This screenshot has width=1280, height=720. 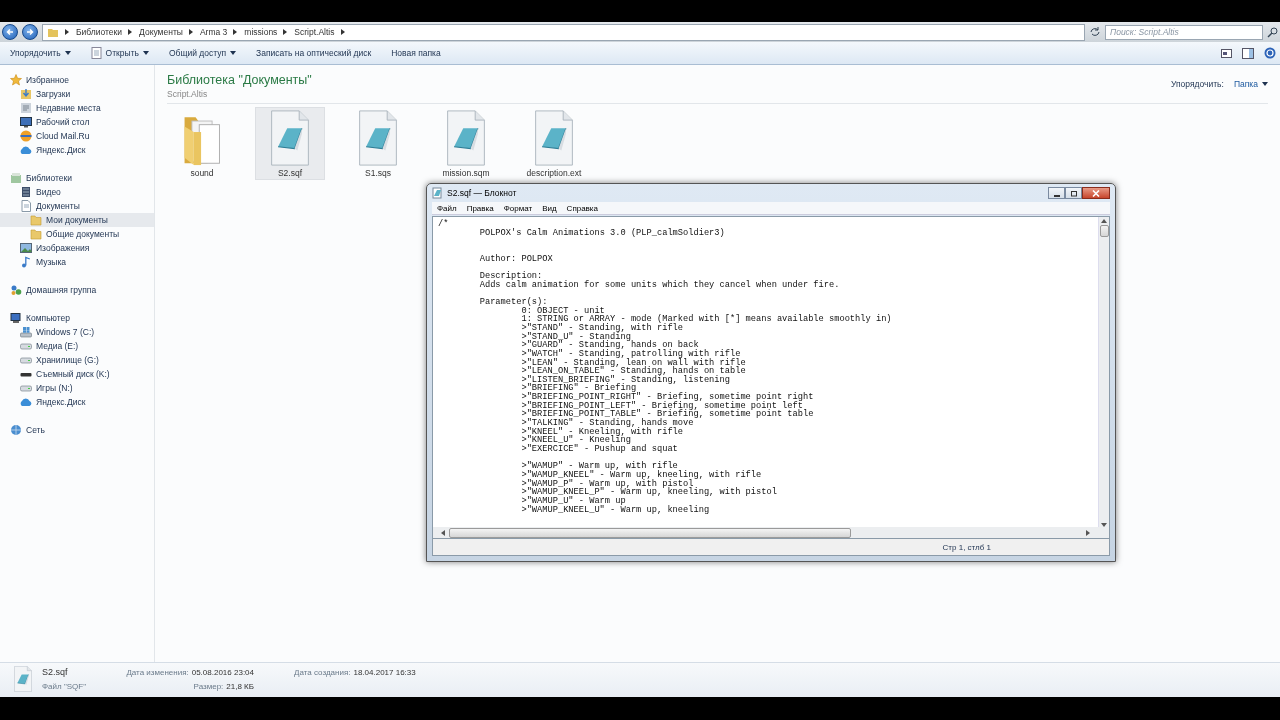 What do you see at coordinates (966, 547) in the screenshot?
I see `status-text: Стр 1, стлб 1` at bounding box center [966, 547].